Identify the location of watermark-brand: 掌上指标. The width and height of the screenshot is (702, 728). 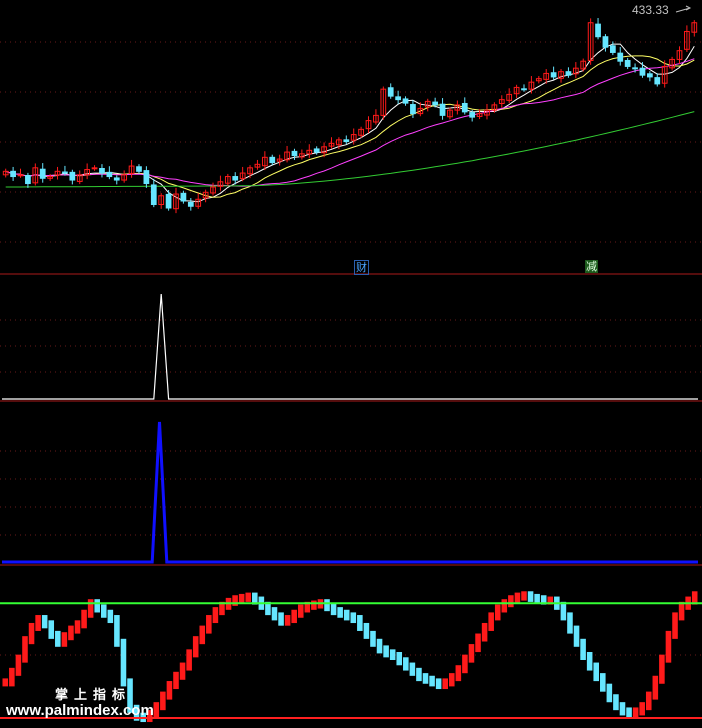
(93, 695).